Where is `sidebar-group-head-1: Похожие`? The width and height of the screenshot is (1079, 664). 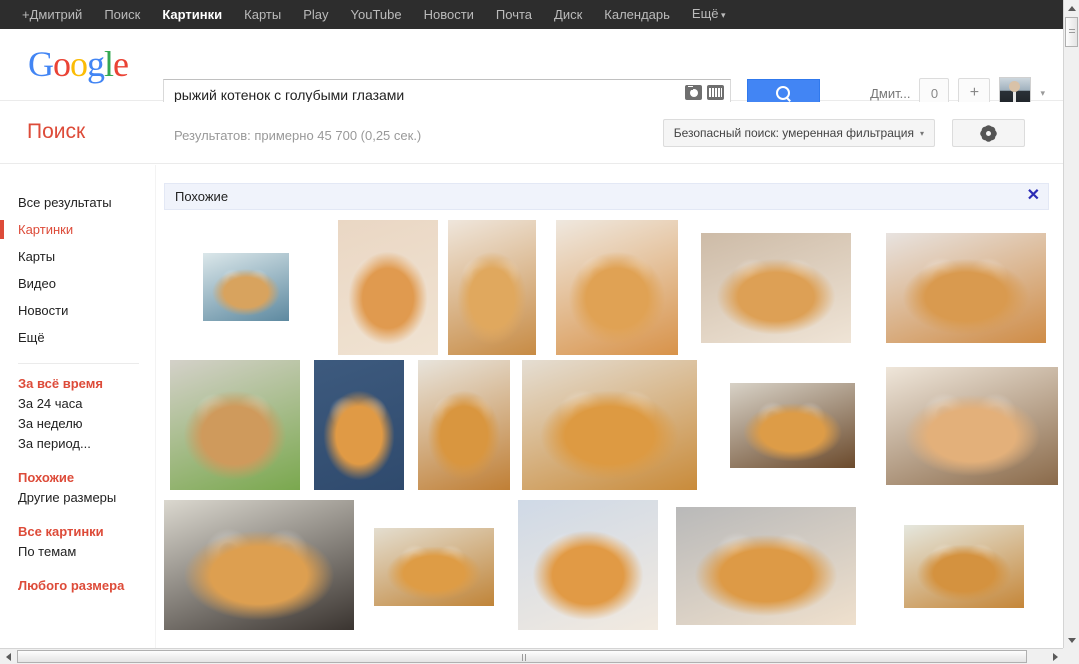
sidebar-group-head-1: Похожие is located at coordinates (77, 478).